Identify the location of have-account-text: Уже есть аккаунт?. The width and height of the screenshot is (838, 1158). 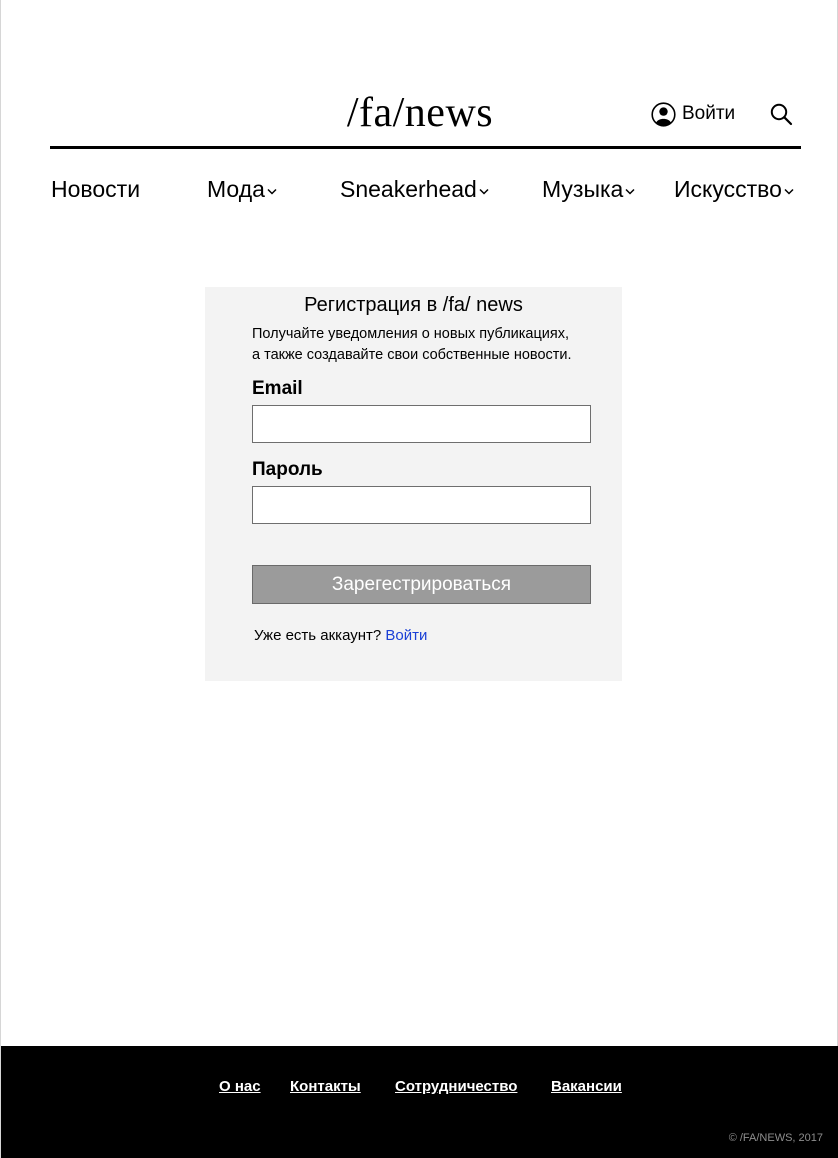
(318, 635).